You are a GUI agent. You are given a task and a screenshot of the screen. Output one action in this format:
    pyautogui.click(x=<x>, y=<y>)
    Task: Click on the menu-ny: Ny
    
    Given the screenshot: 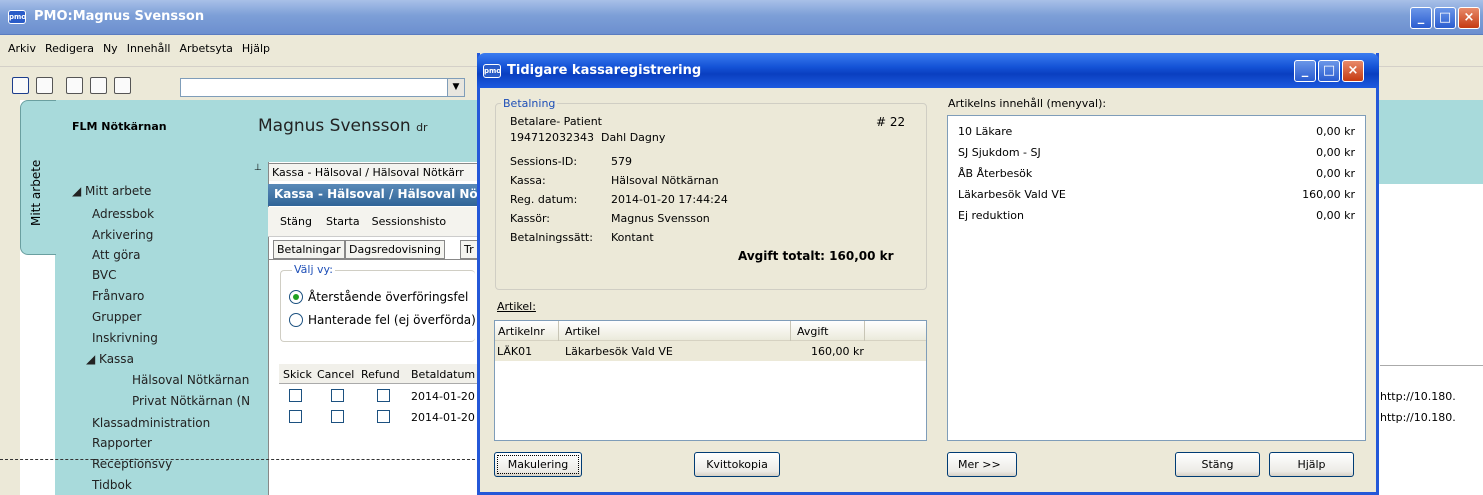 What is the action you would take?
    pyautogui.click(x=110, y=48)
    